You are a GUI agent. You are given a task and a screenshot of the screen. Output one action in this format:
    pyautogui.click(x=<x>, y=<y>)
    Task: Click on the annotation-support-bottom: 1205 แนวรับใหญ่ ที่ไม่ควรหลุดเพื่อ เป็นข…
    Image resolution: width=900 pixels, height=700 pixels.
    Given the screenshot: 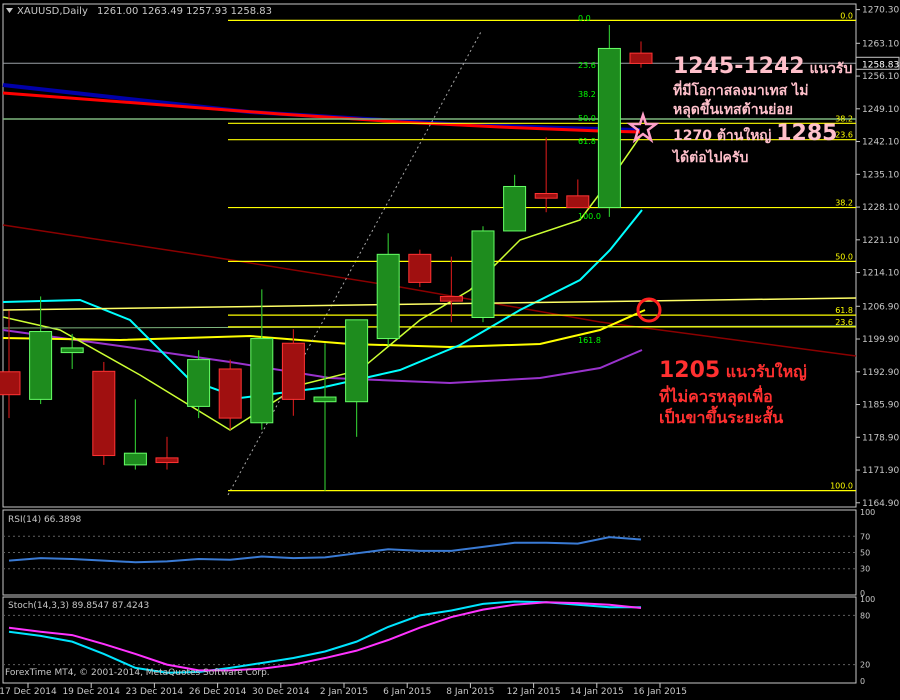 What is the action you would take?
    pyautogui.click(x=733, y=392)
    